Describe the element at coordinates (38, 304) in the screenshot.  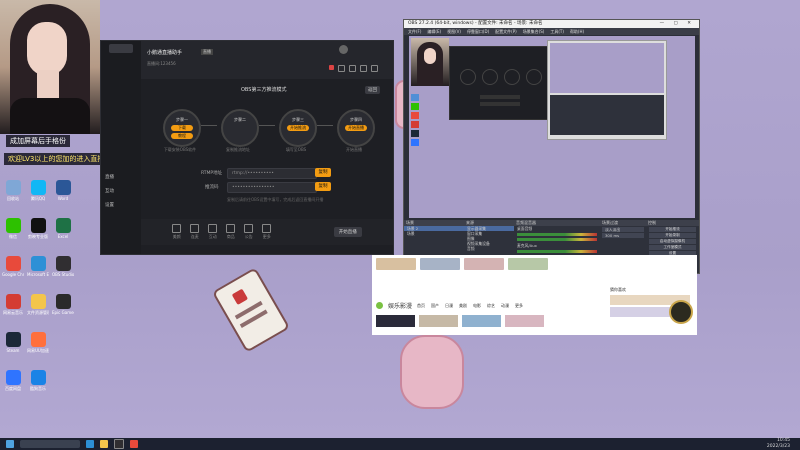
I see `desktop-icon: 文件资源管理器` at that location.